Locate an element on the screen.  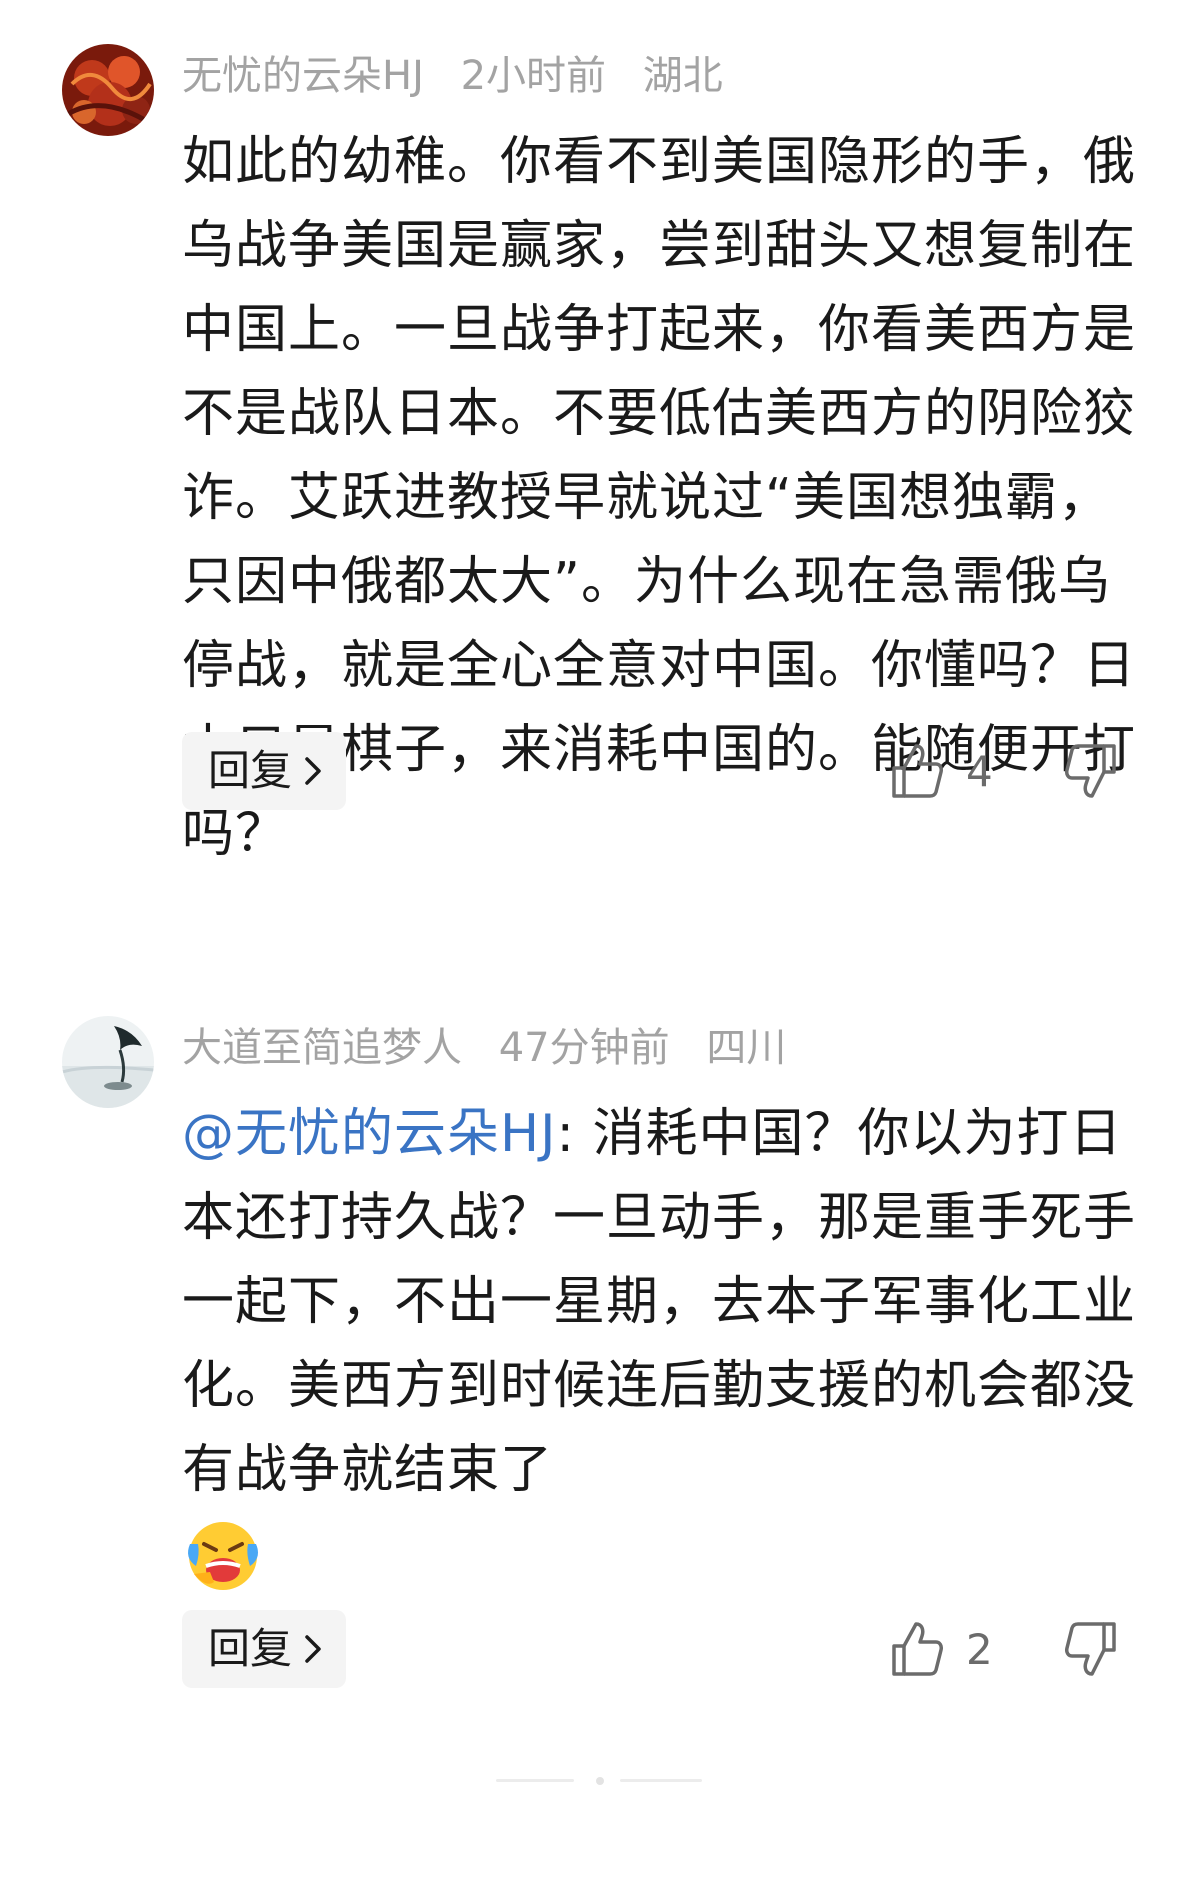
like-count: 4 is located at coordinates (979, 771).